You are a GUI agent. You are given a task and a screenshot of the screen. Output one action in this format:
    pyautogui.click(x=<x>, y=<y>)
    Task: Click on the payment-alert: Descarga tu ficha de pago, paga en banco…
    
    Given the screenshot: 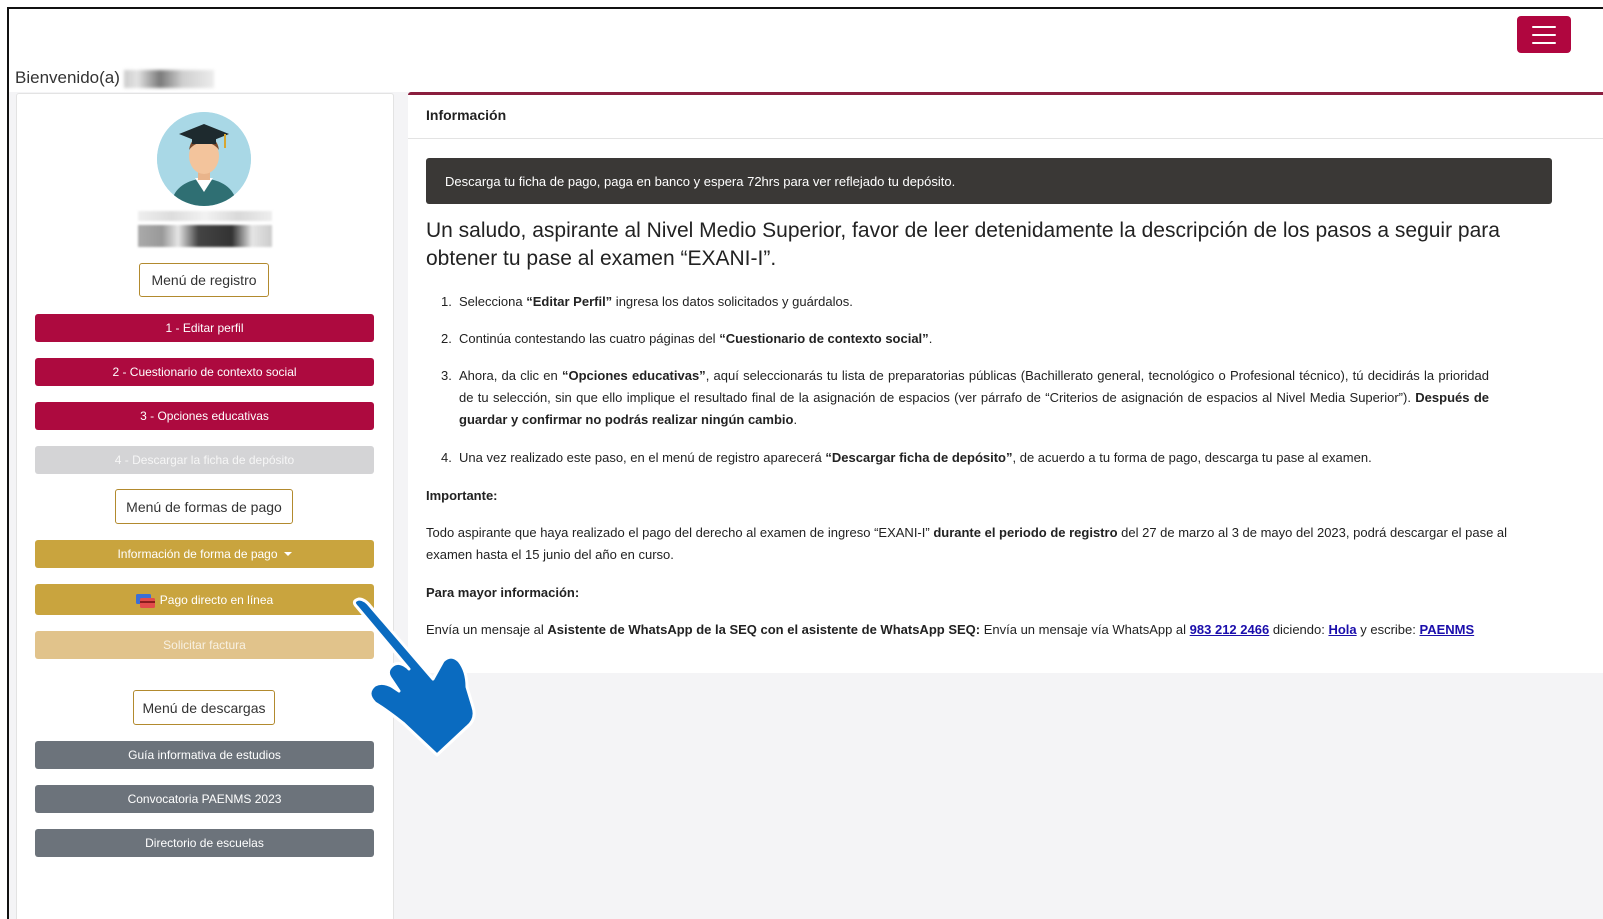 What is the action you would take?
    pyautogui.click(x=989, y=181)
    